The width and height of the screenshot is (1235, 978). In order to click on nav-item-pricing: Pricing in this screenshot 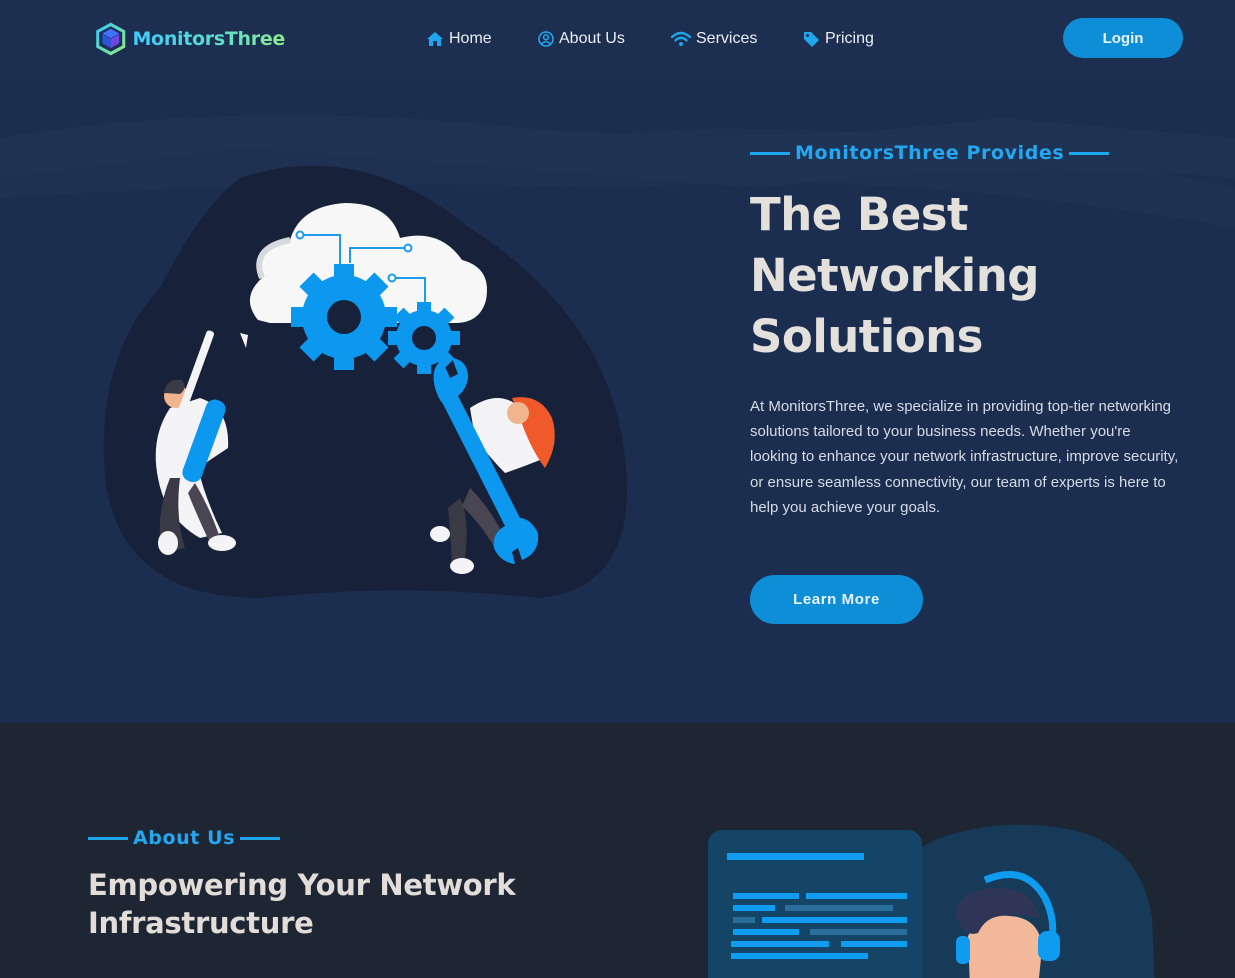, I will do `click(838, 39)`.